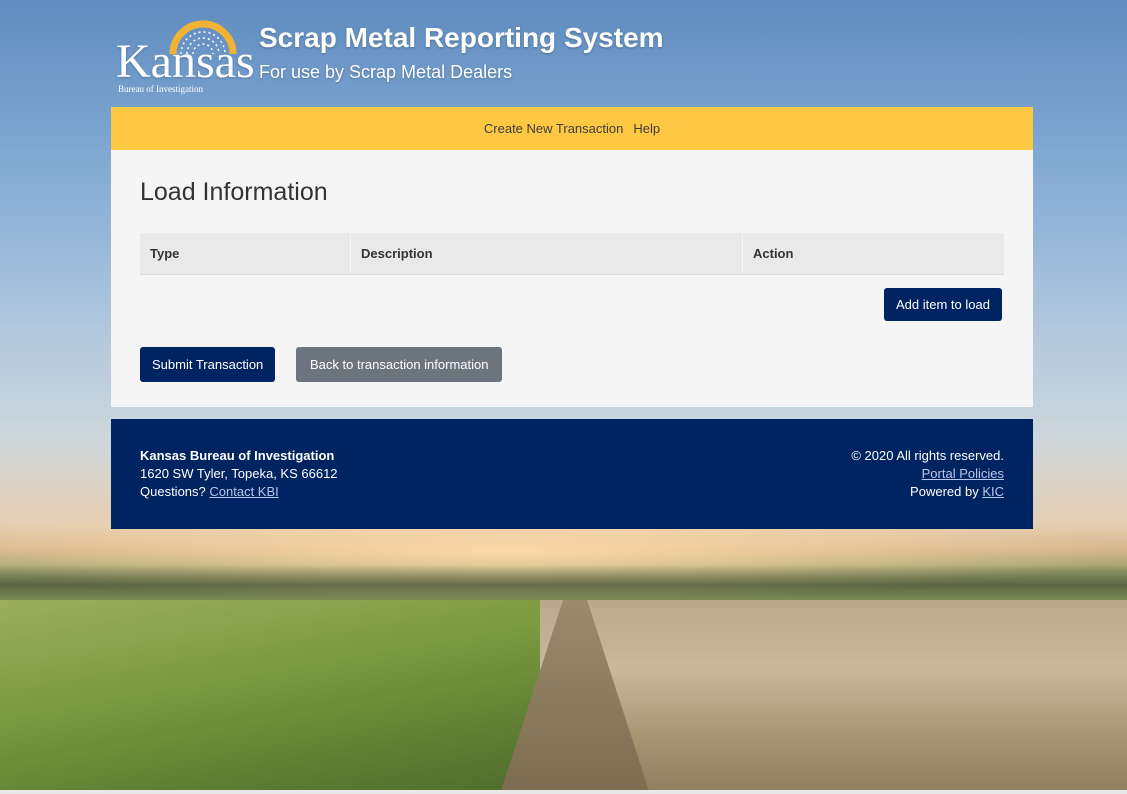 This screenshot has height=794, width=1127. What do you see at coordinates (943, 304) in the screenshot?
I see `add-item-to-load-button: Add item to load` at bounding box center [943, 304].